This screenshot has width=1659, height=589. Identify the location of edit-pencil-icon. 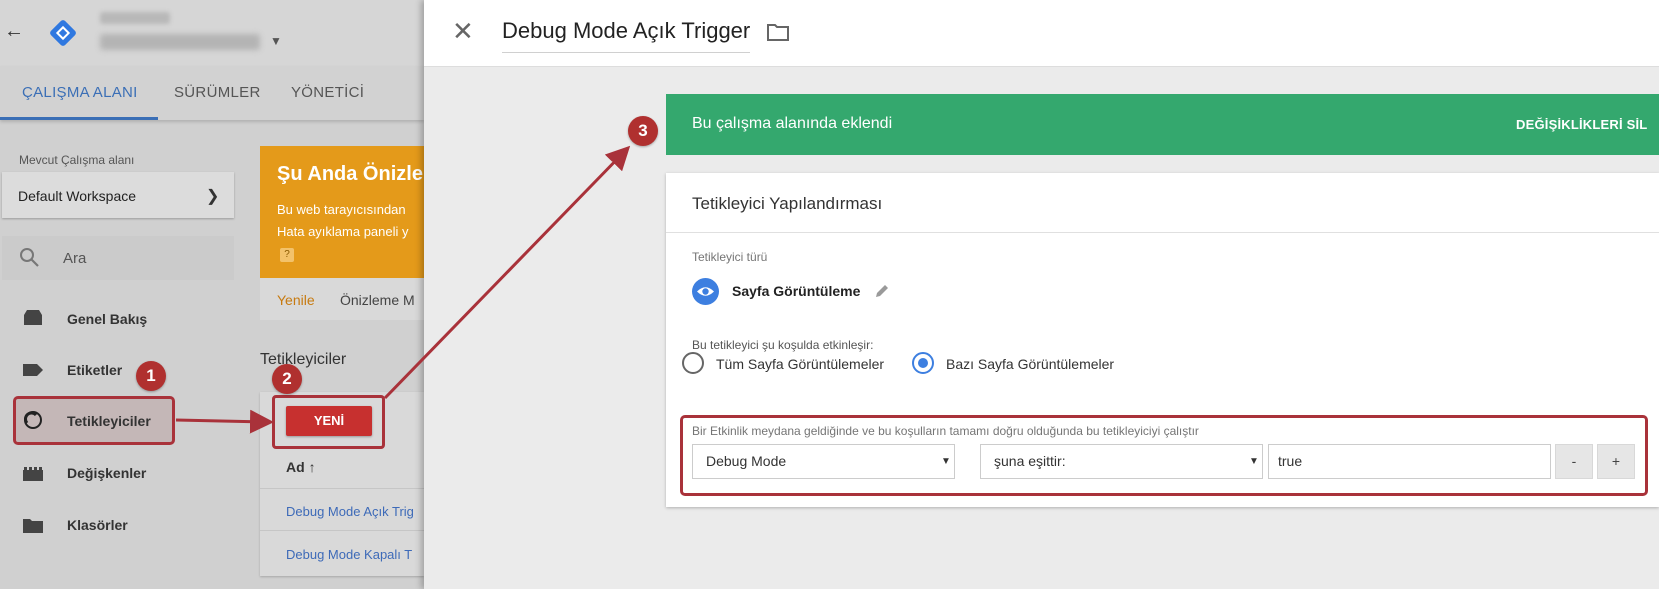
(882, 291).